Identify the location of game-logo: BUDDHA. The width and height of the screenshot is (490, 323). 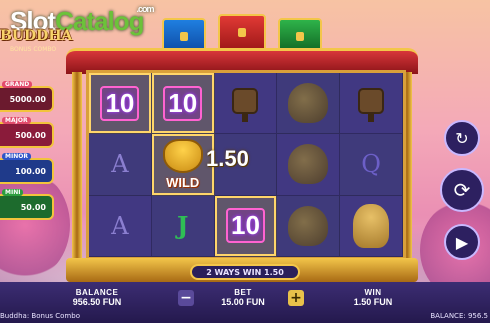
(36, 36).